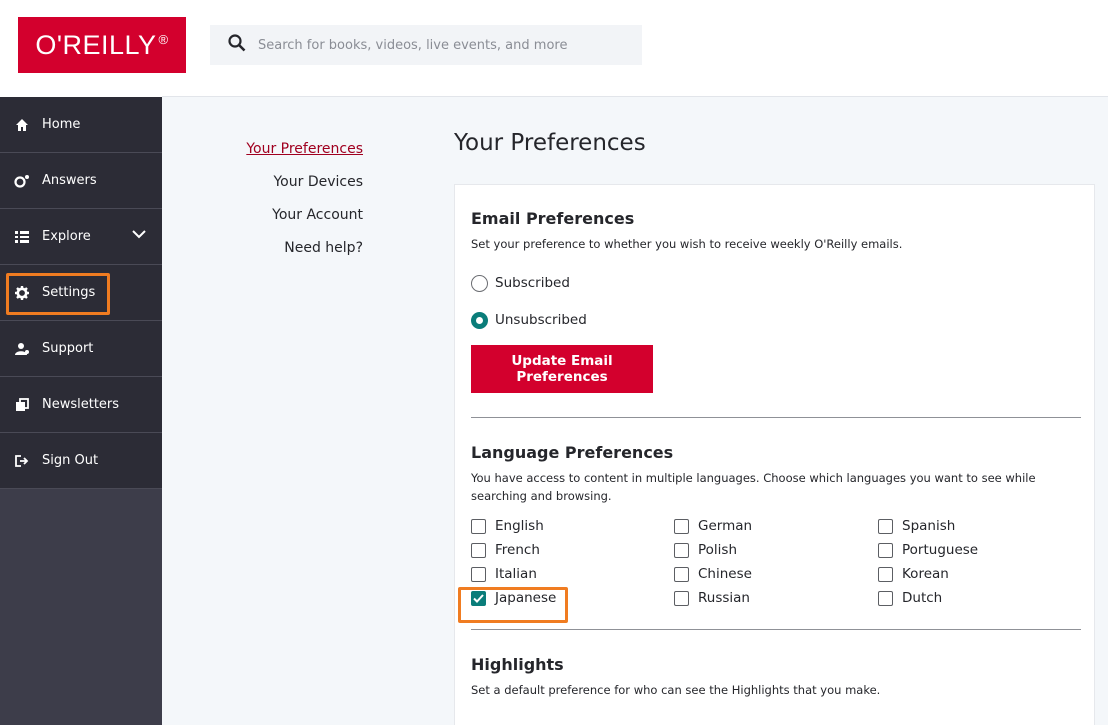 This screenshot has width=1108, height=725. Describe the element at coordinates (572, 526) in the screenshot. I see `checkbox-english: English` at that location.